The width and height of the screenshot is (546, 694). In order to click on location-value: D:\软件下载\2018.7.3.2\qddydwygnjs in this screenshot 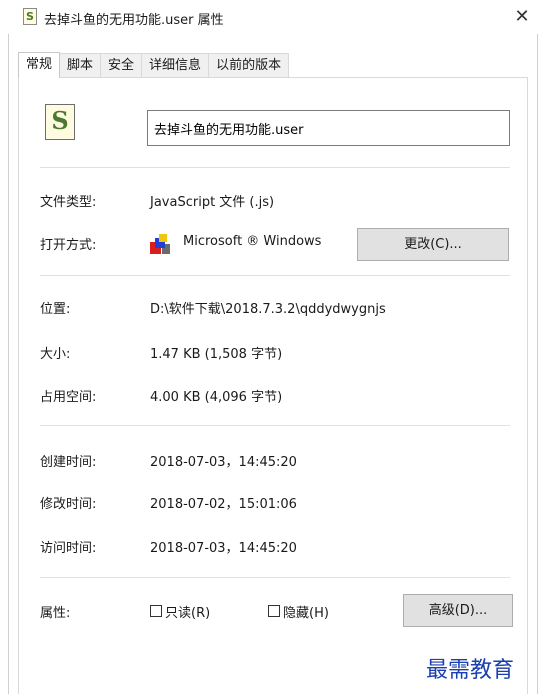, I will do `click(268, 309)`.